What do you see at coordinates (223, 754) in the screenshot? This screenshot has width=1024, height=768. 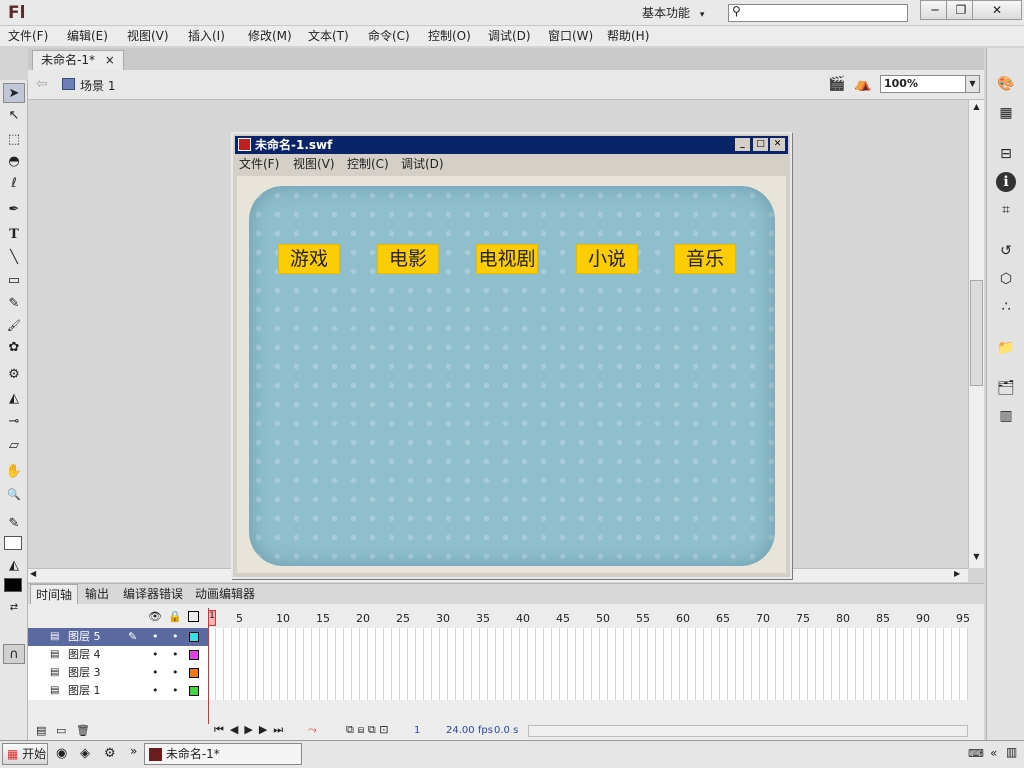 I see `taskbar-task-button: 未命名-1*` at bounding box center [223, 754].